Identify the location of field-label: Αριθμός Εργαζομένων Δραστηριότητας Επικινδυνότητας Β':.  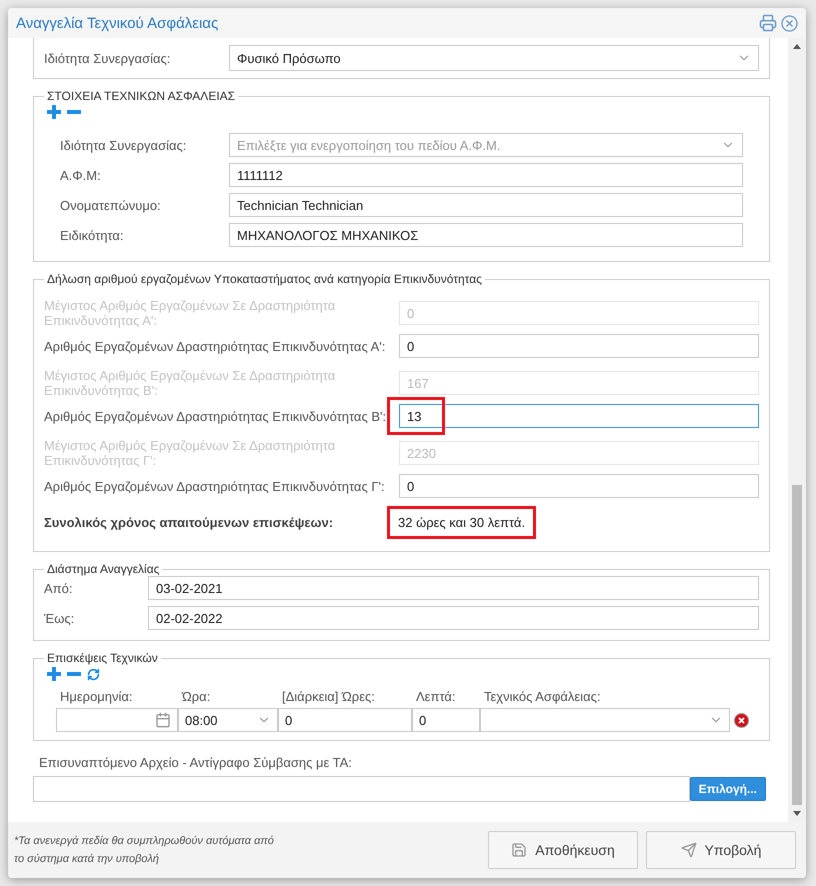
(215, 416).